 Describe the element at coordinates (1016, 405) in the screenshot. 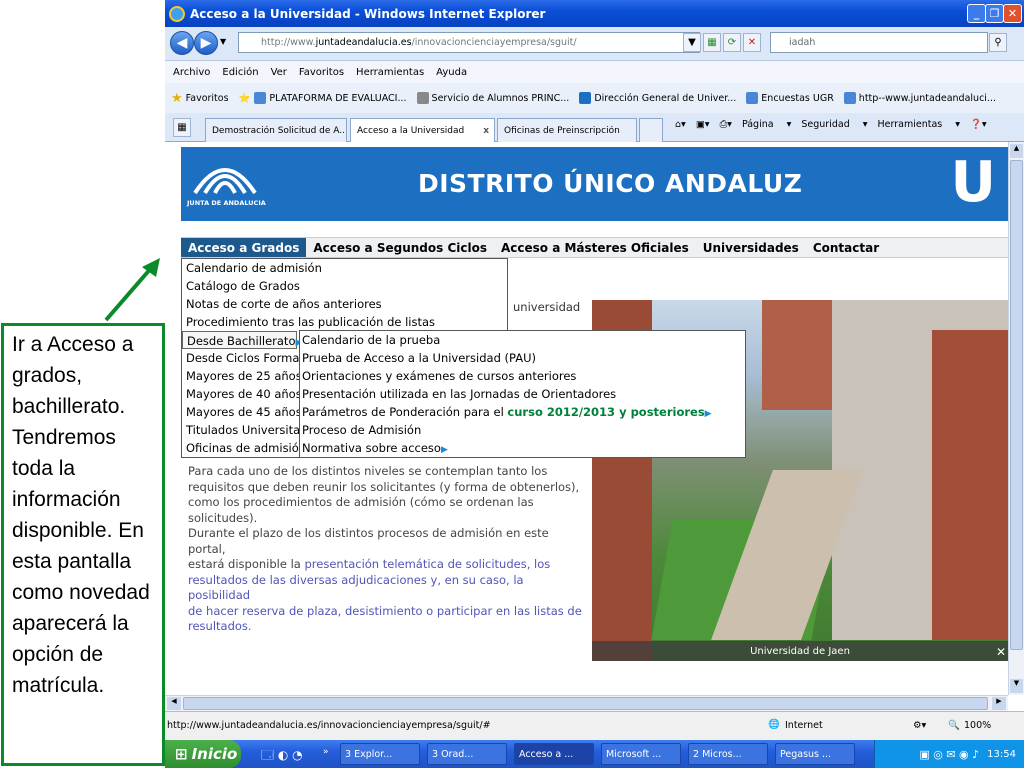

I see `scroll-thumb` at that location.